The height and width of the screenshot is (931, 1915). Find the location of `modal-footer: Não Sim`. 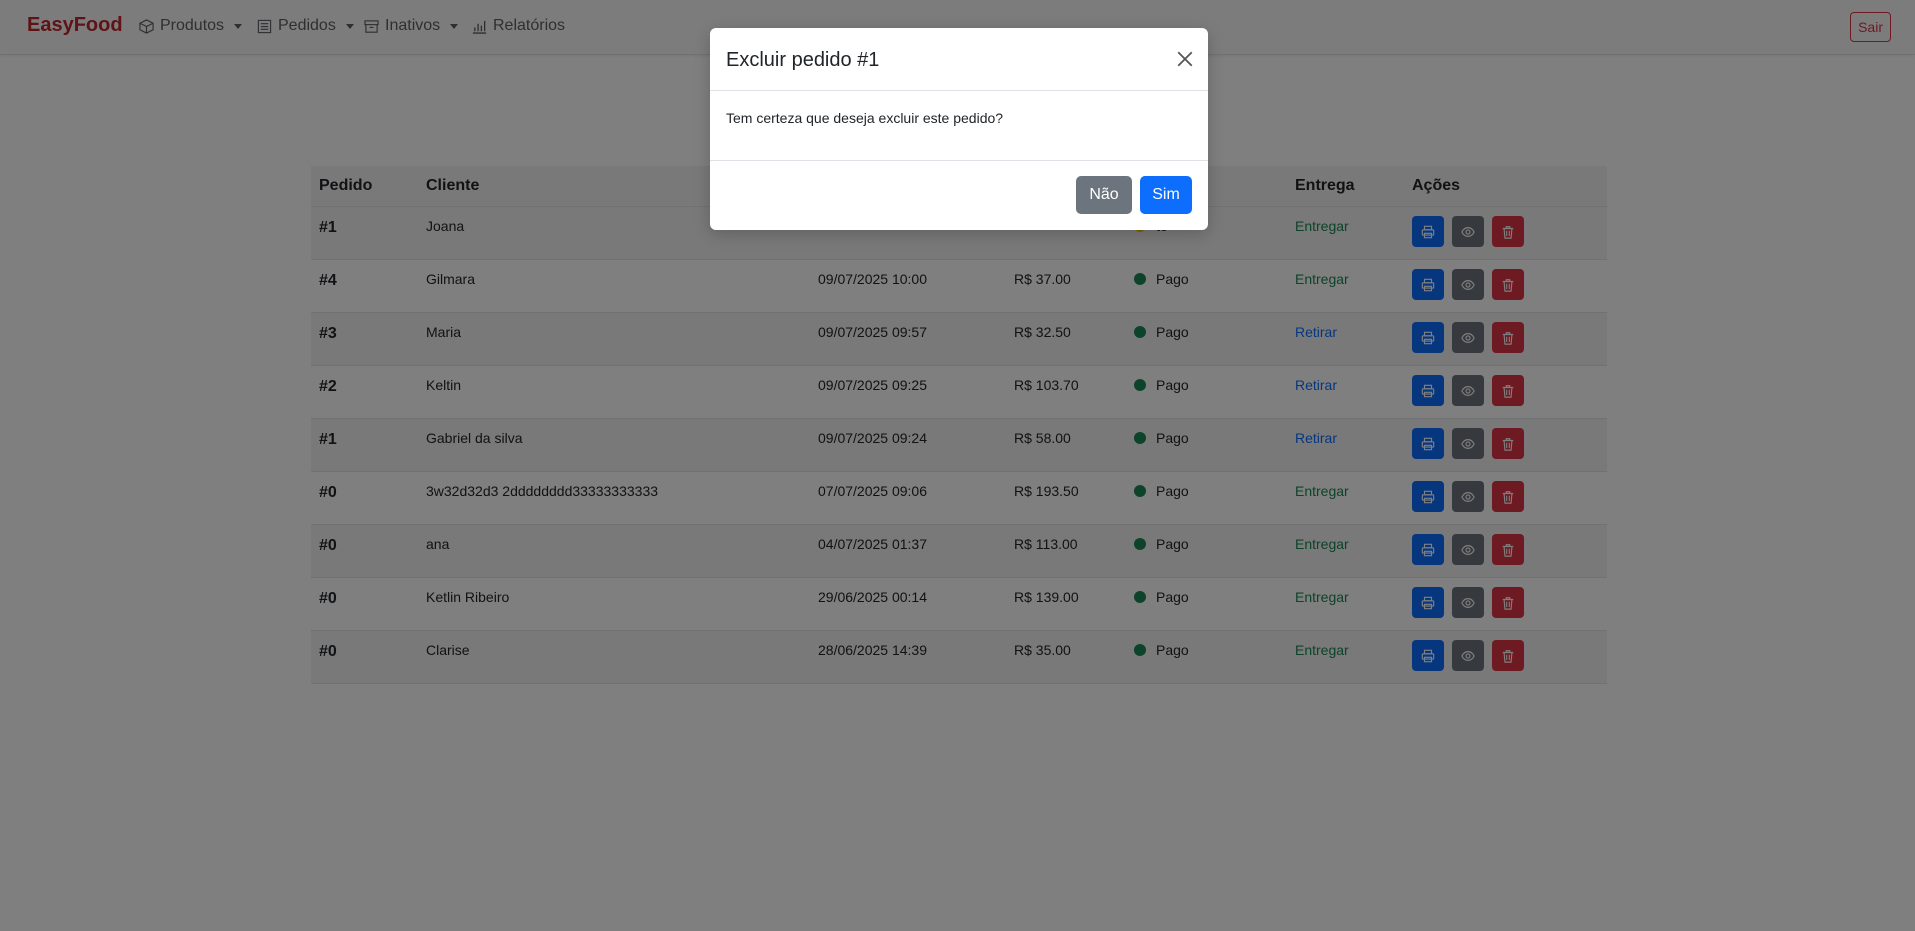

modal-footer: Não Sim is located at coordinates (959, 196).